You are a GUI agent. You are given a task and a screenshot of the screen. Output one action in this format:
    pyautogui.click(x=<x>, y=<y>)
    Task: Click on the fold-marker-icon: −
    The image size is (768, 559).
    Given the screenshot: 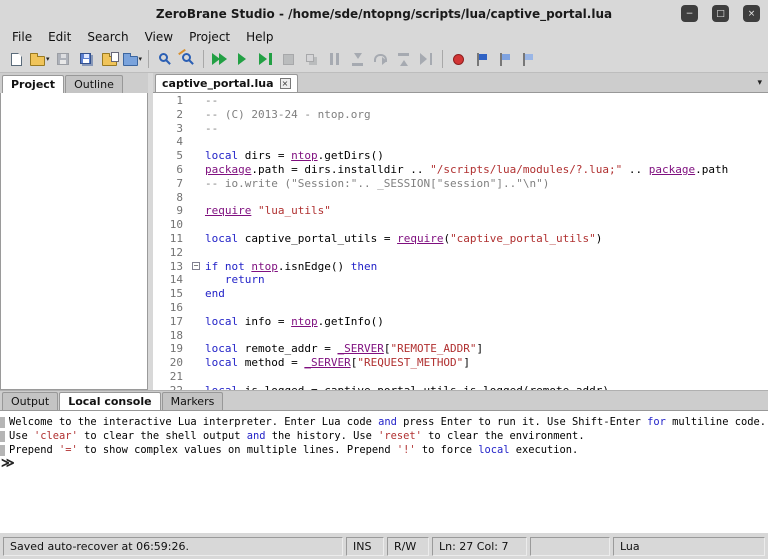 What is the action you would take?
    pyautogui.click(x=196, y=265)
    